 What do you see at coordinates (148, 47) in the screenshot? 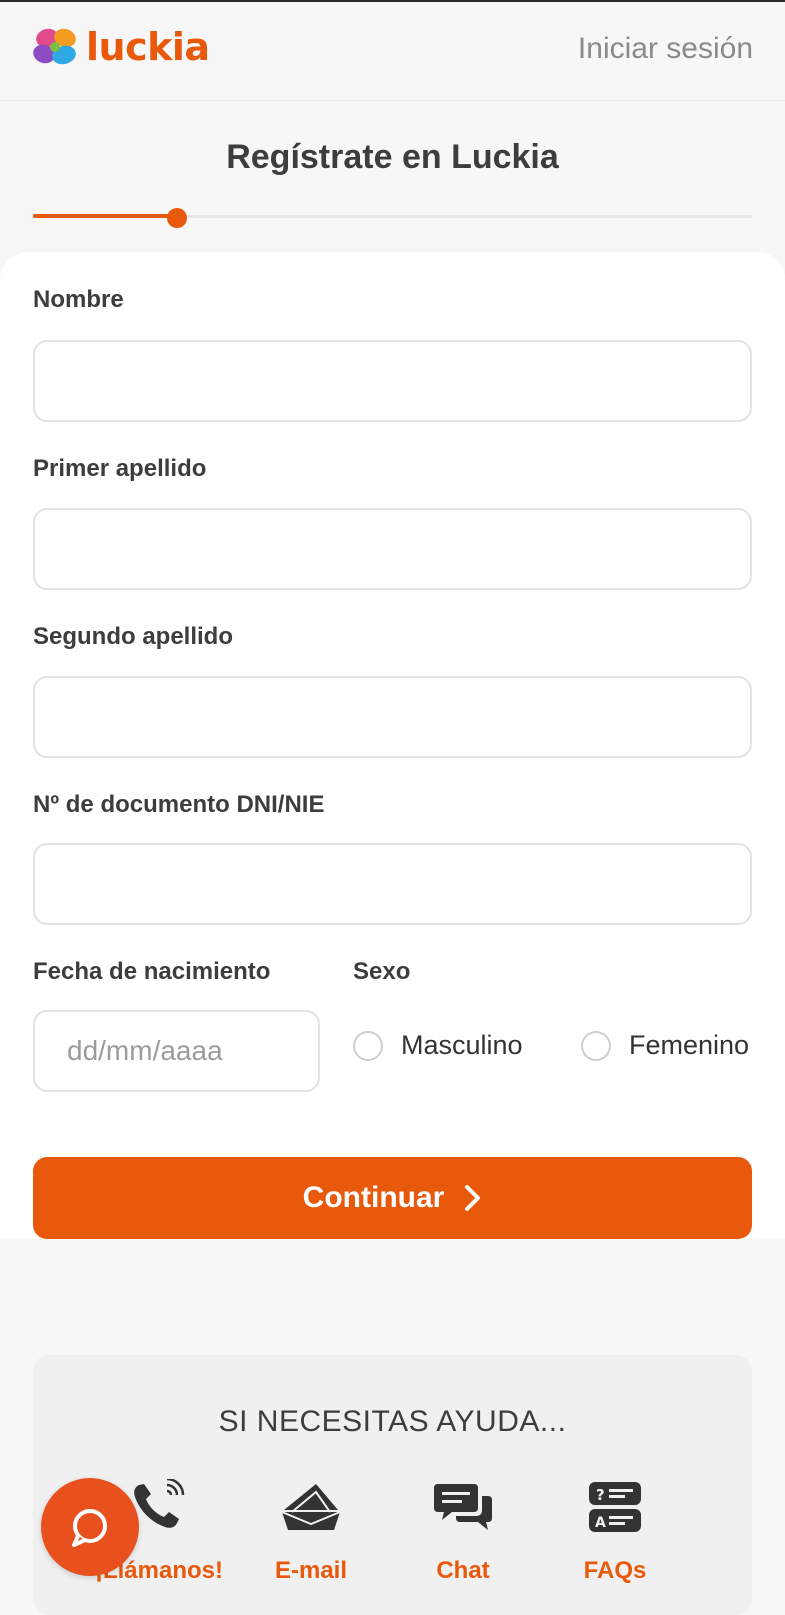
I see `logo-text: luckia` at bounding box center [148, 47].